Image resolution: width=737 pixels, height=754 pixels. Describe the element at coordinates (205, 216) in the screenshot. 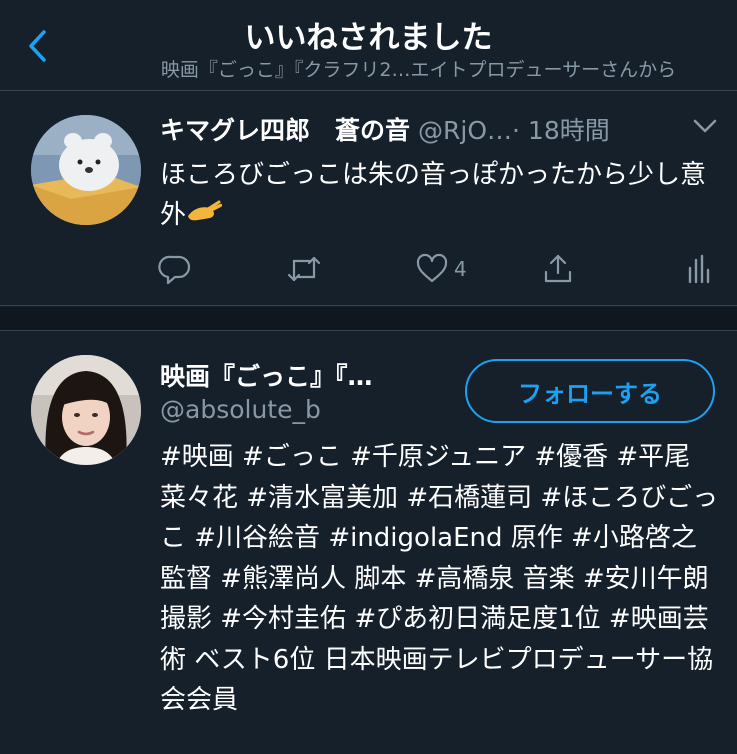

I see `pinching-hand-icon` at that location.